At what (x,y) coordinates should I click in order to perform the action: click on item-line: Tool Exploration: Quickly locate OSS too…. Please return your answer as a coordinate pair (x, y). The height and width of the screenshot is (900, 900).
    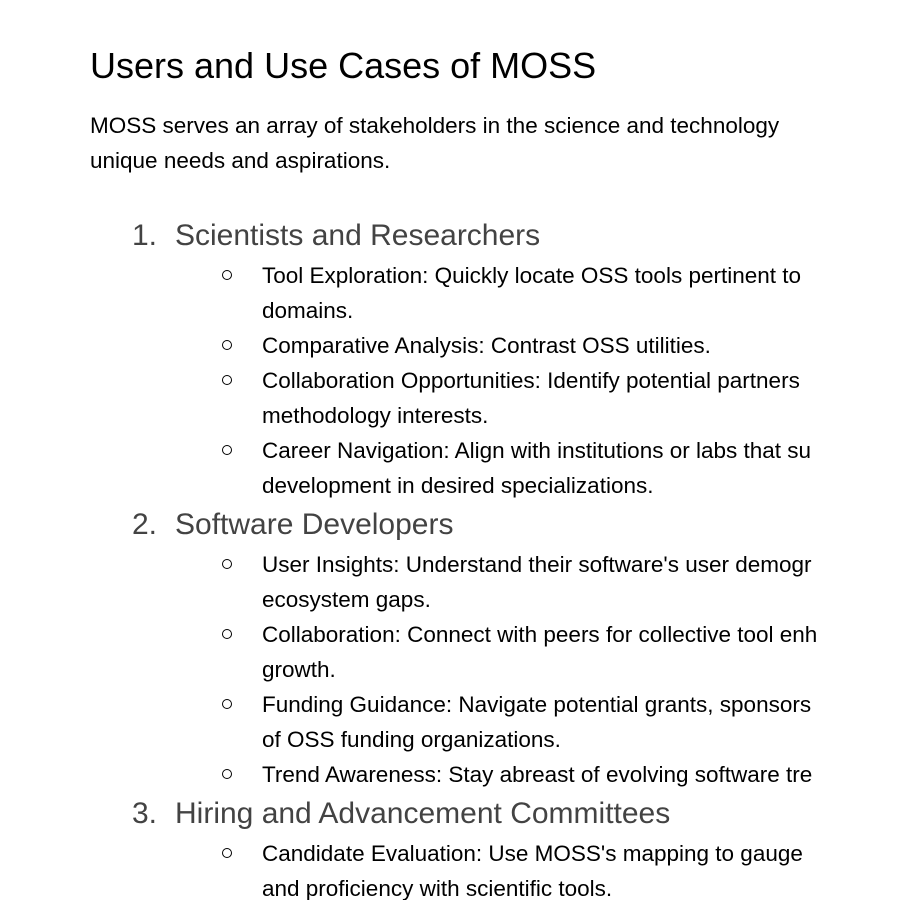
    Looking at the image, I should click on (532, 275).